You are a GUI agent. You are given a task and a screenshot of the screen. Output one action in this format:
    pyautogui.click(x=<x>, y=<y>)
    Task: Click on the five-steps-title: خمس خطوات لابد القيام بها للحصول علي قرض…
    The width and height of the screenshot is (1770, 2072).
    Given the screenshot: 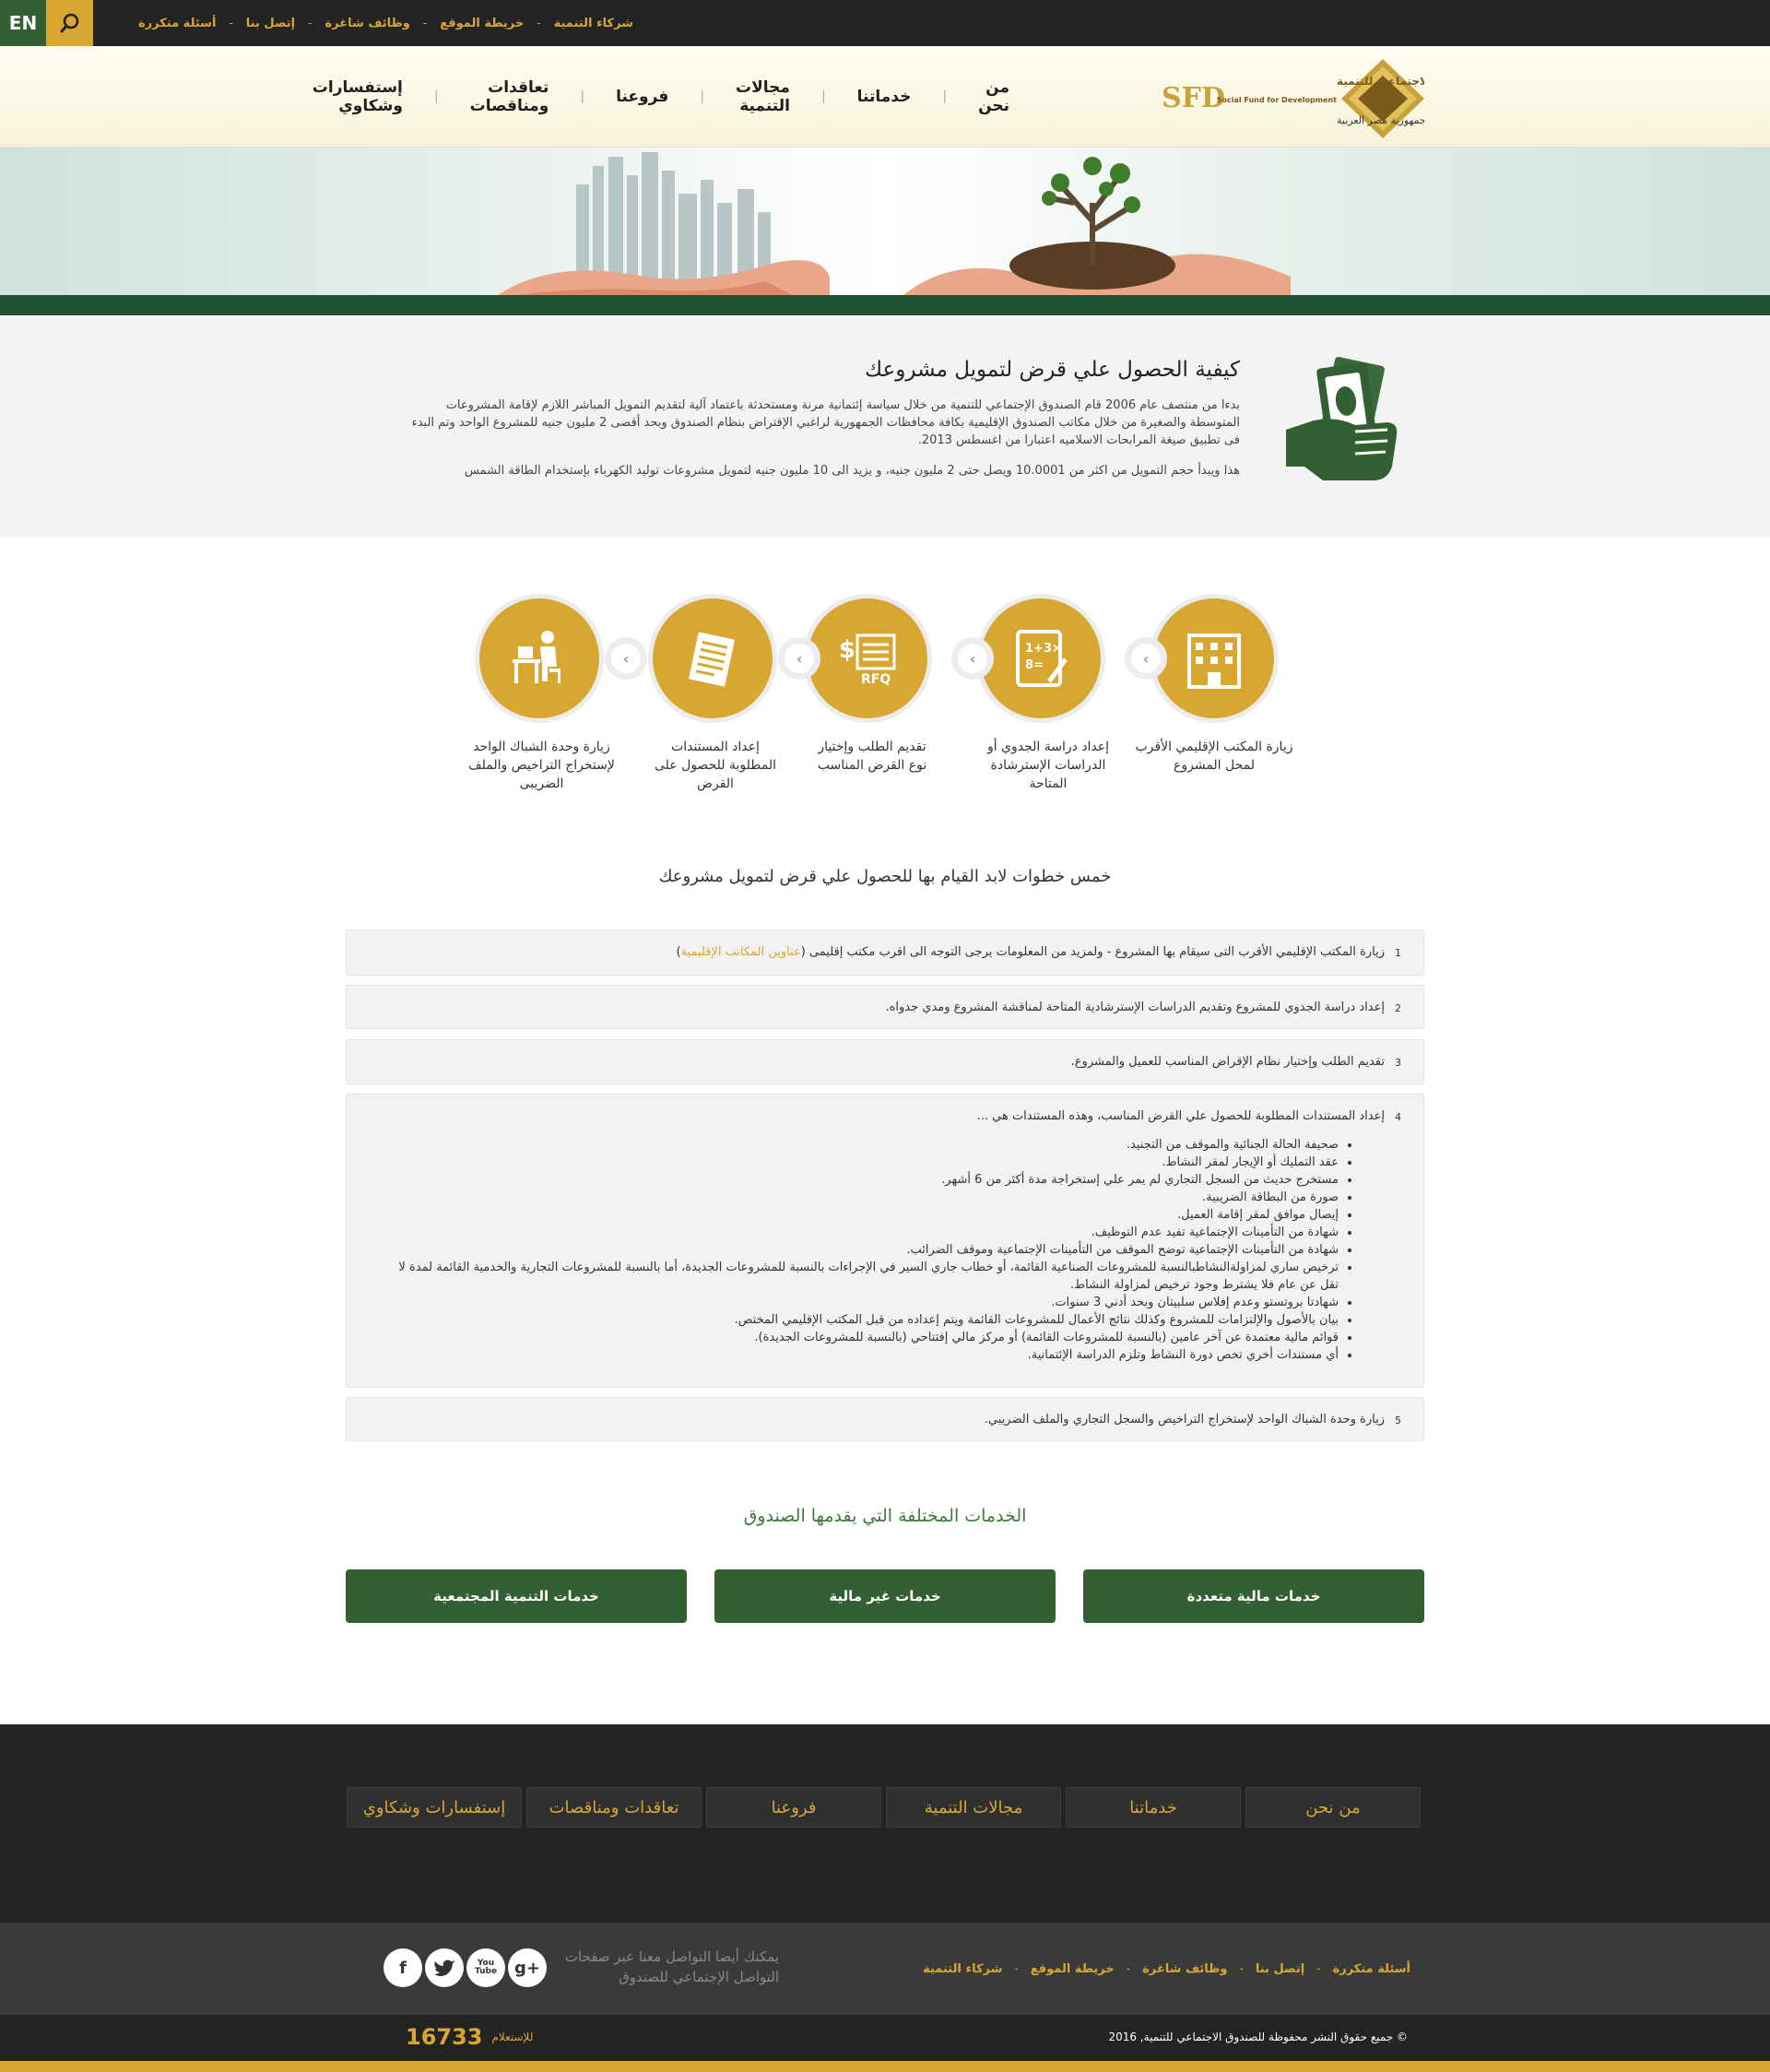 What is the action you would take?
    pyautogui.click(x=885, y=876)
    